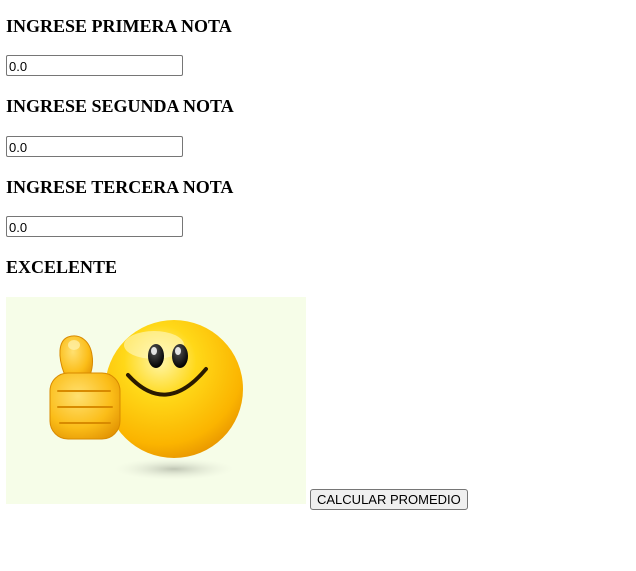 The height and width of the screenshot is (571, 636). Describe the element at coordinates (120, 106) in the screenshot. I see `second-grade-label: INGRESE SEGUNDA NOTA` at that location.